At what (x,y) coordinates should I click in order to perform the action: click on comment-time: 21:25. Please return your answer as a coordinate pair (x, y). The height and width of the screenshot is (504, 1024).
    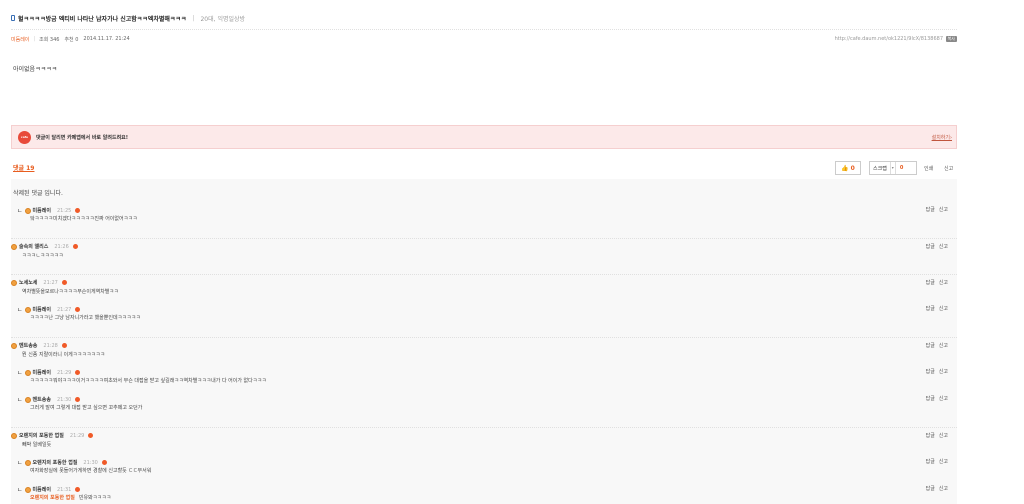
    Looking at the image, I should click on (64, 210).